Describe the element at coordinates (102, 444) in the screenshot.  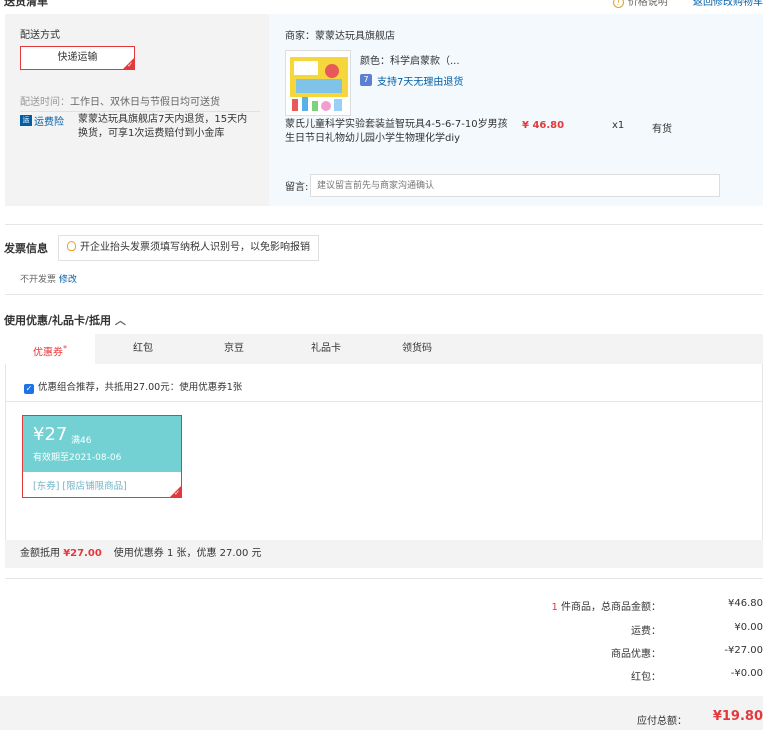
I see `coupon-card-top: ¥27 满46 有效期至2021-08-06` at that location.